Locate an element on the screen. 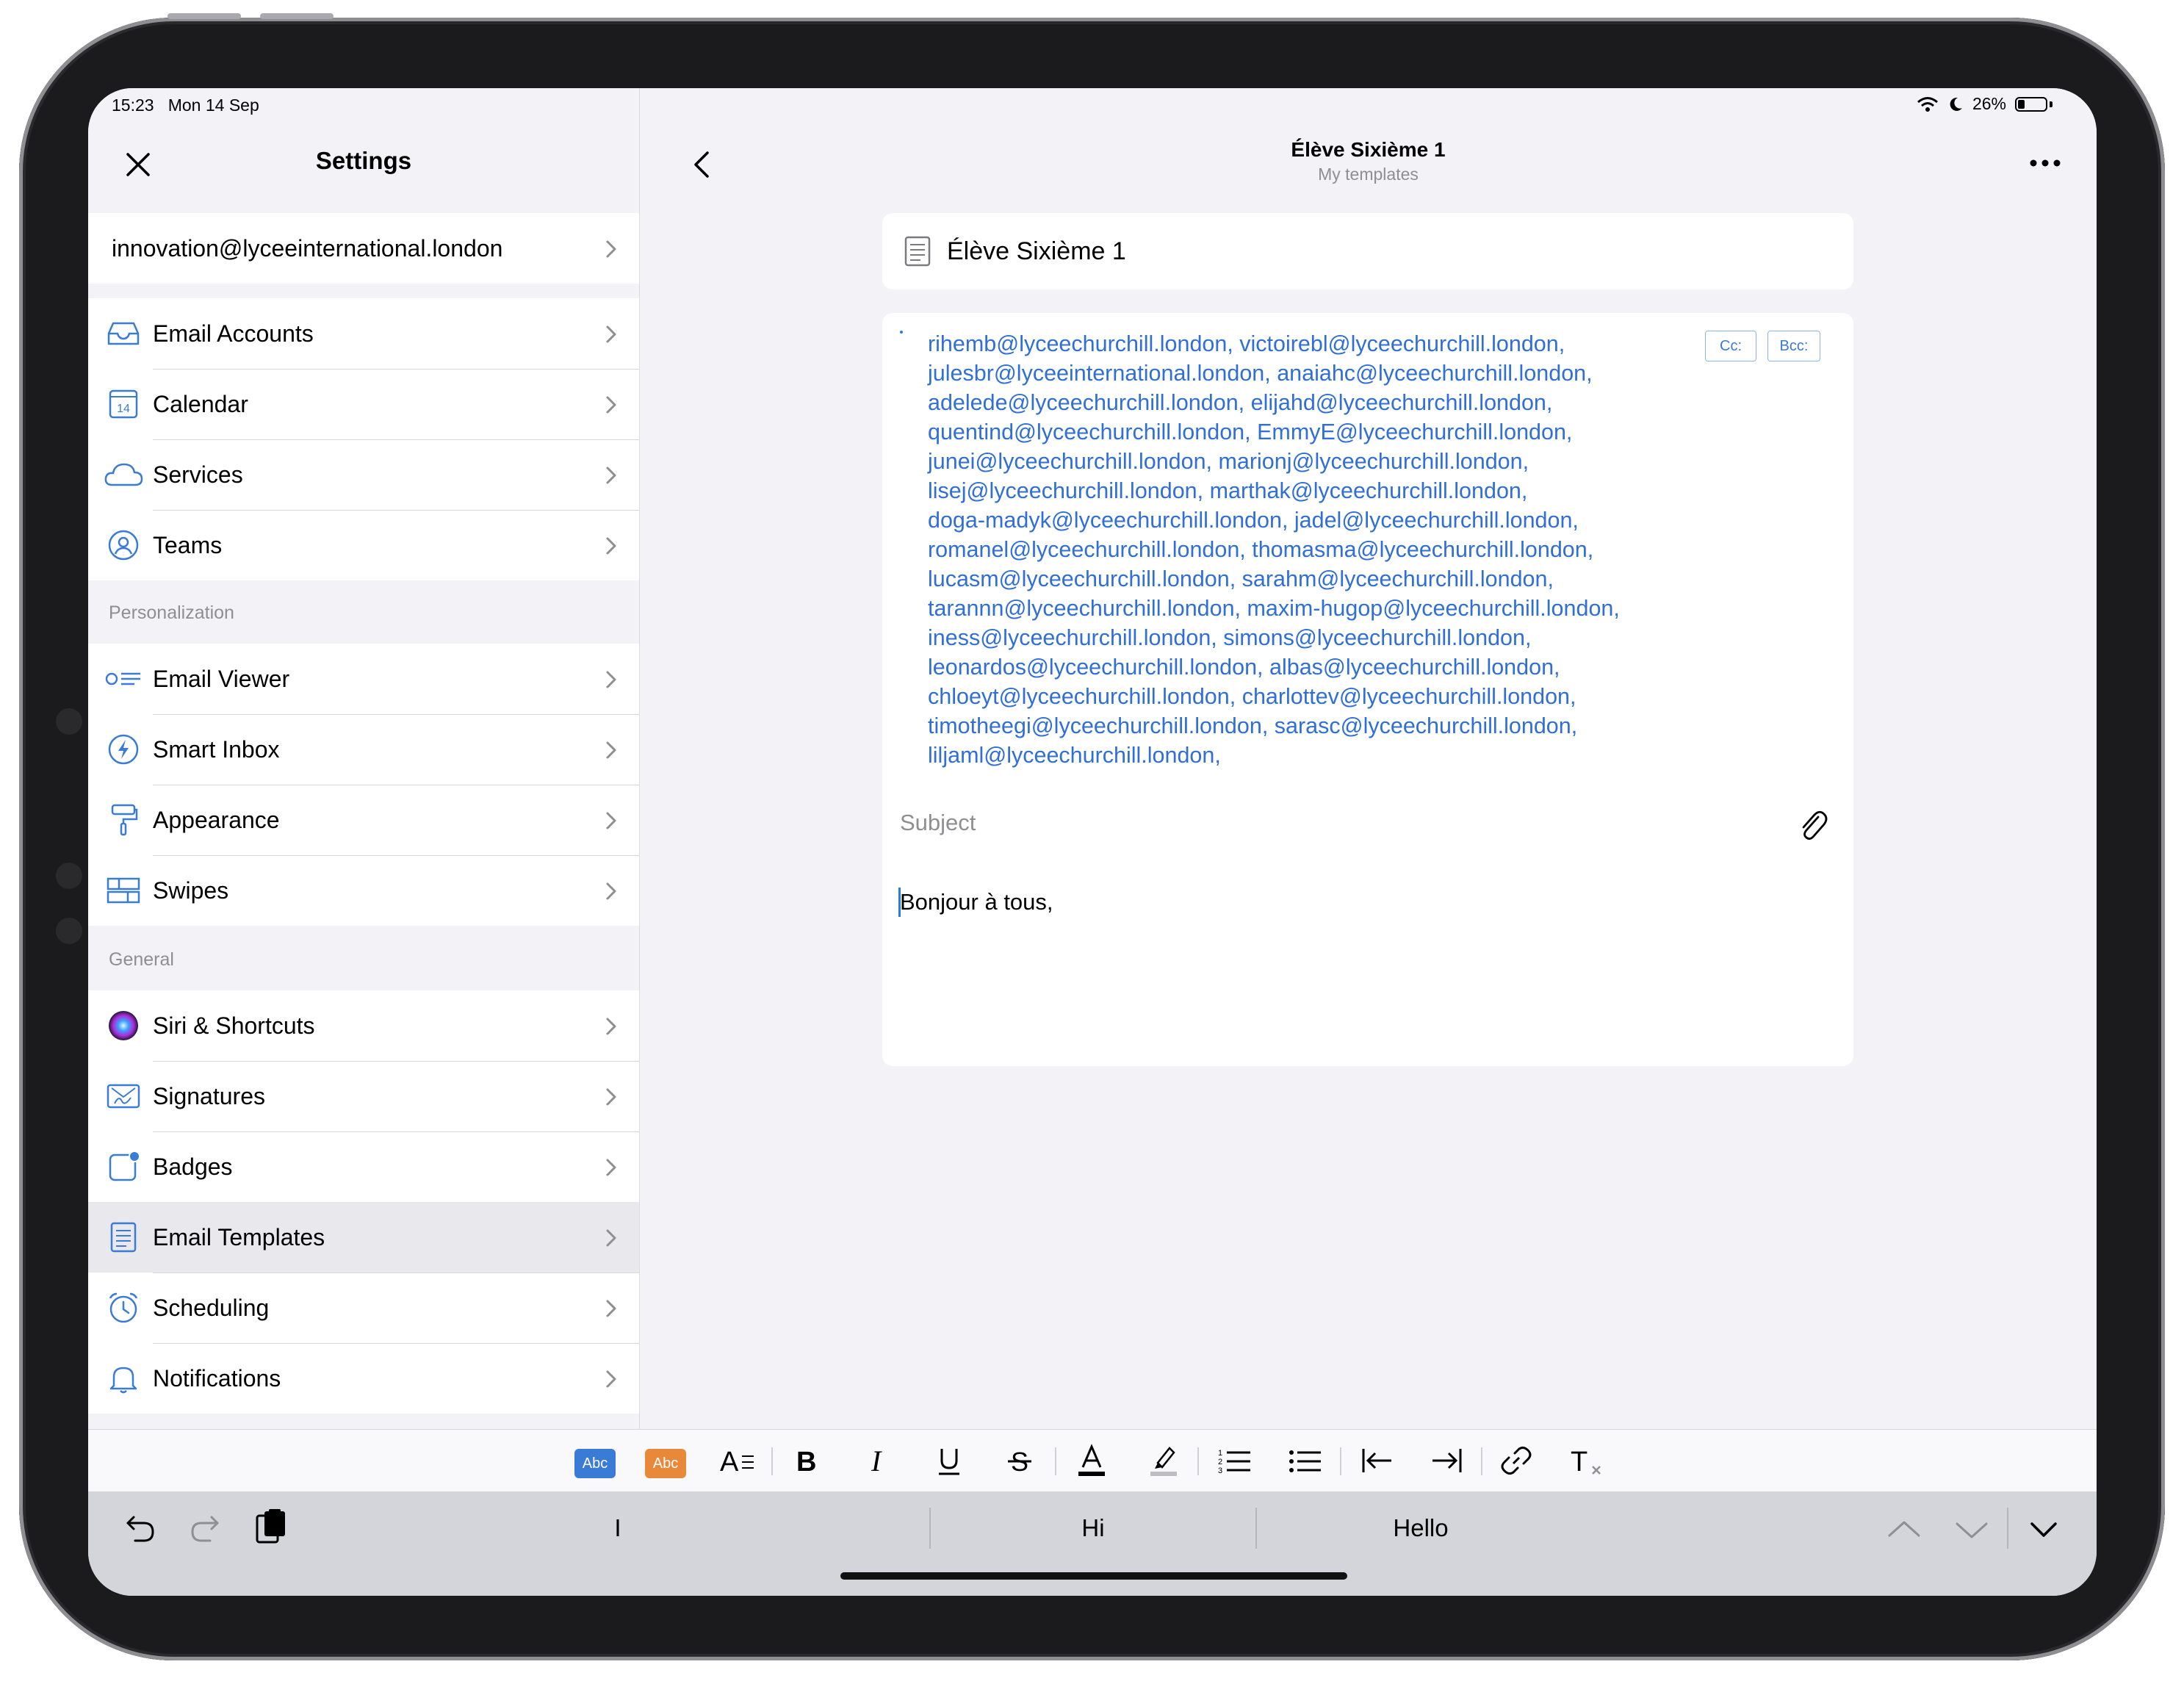 The width and height of the screenshot is (2184, 1681). message-body: Bonjour à tous, is located at coordinates (976, 902).